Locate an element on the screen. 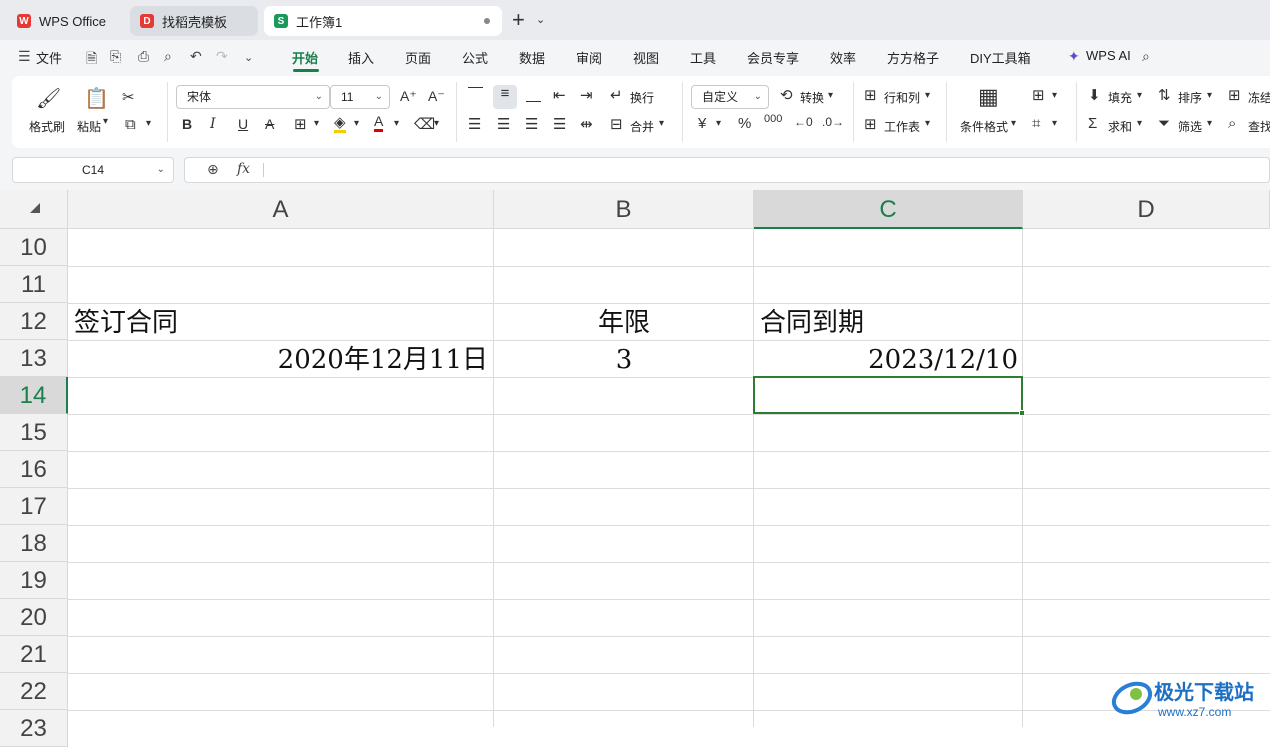 The width and height of the screenshot is (1270, 748). font-name-select: 宋体 ⌄ is located at coordinates (253, 97).